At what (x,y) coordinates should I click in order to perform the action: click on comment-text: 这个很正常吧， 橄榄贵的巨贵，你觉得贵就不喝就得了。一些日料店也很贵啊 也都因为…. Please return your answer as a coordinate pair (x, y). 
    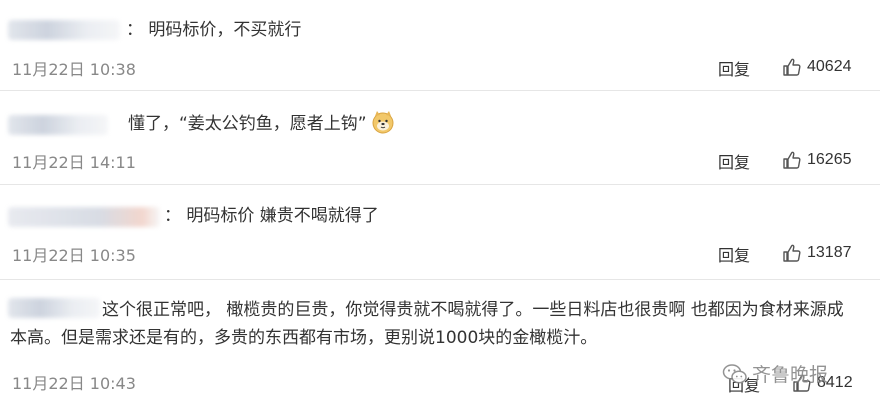
    Looking at the image, I should click on (435, 324).